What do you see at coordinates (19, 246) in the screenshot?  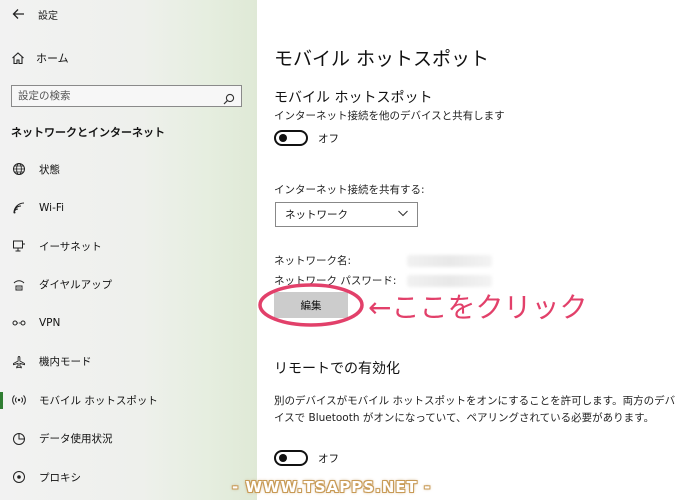 I see `ethernet-icon` at bounding box center [19, 246].